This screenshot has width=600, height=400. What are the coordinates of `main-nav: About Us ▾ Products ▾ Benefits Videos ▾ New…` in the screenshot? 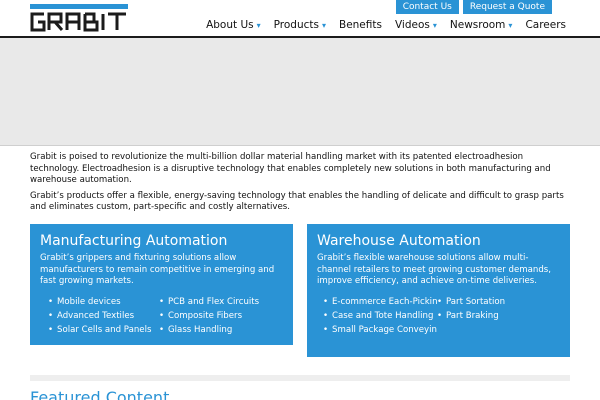 It's located at (386, 25).